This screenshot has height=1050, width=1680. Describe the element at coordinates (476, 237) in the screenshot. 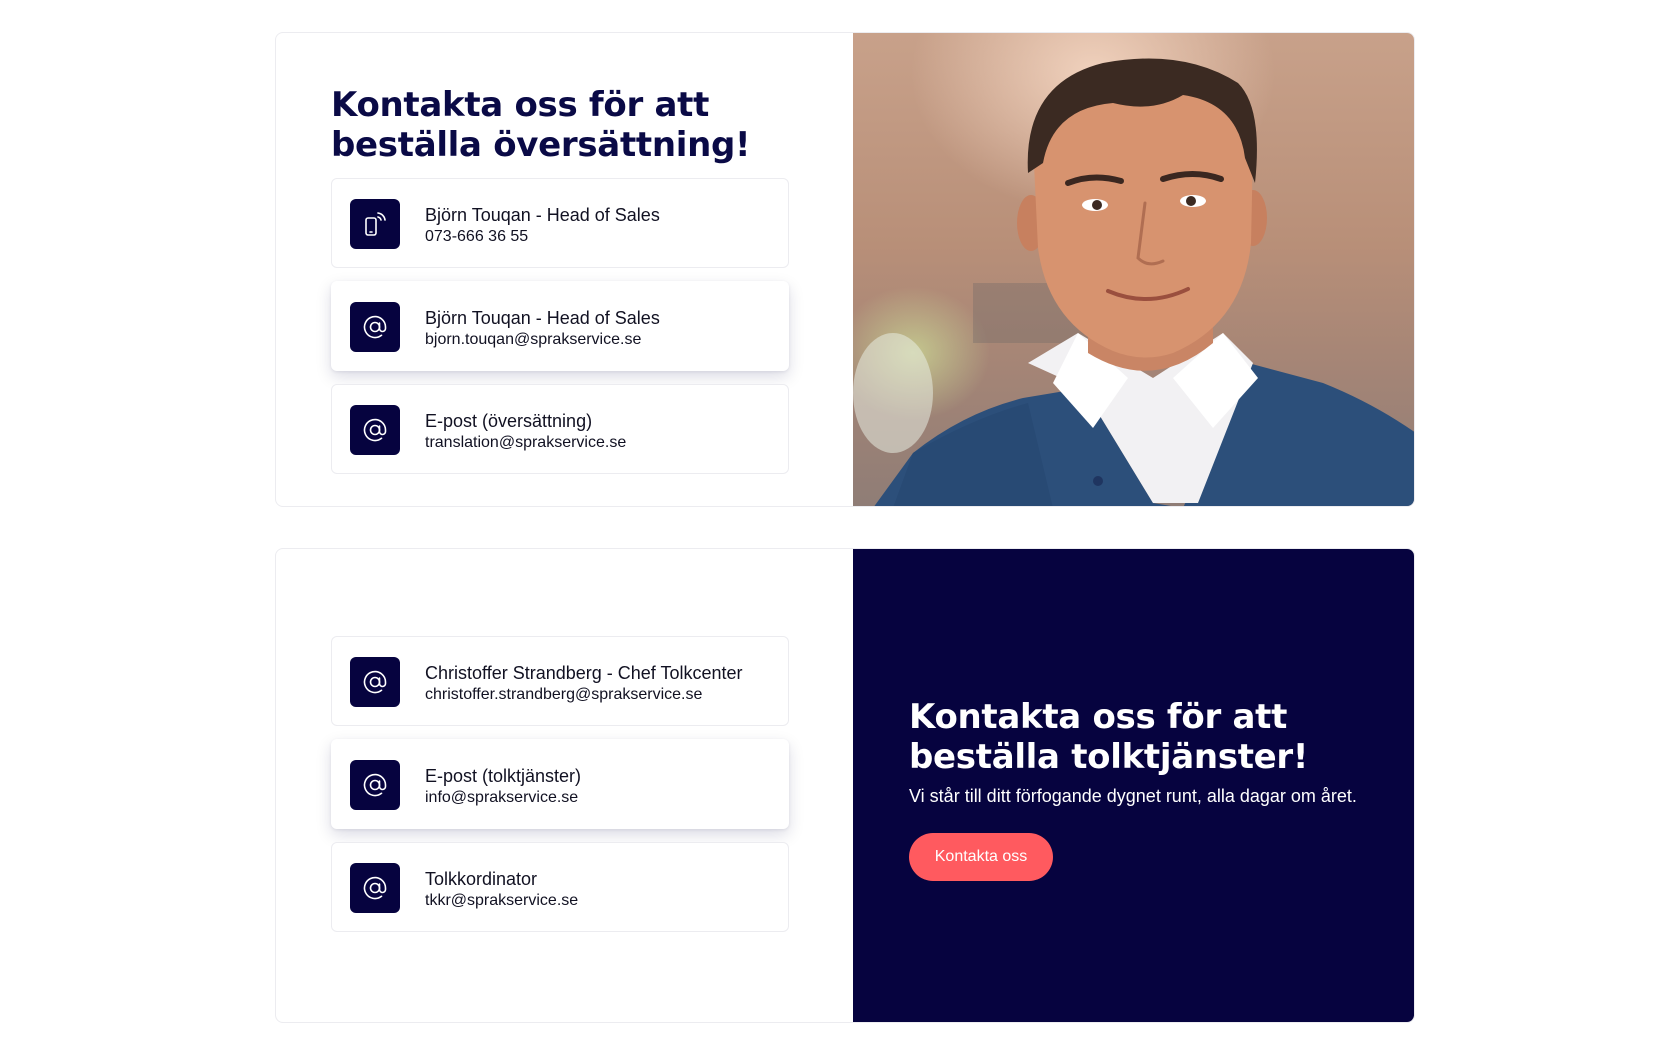

I see `contact-card-phone-number: 073-666 36 55` at that location.